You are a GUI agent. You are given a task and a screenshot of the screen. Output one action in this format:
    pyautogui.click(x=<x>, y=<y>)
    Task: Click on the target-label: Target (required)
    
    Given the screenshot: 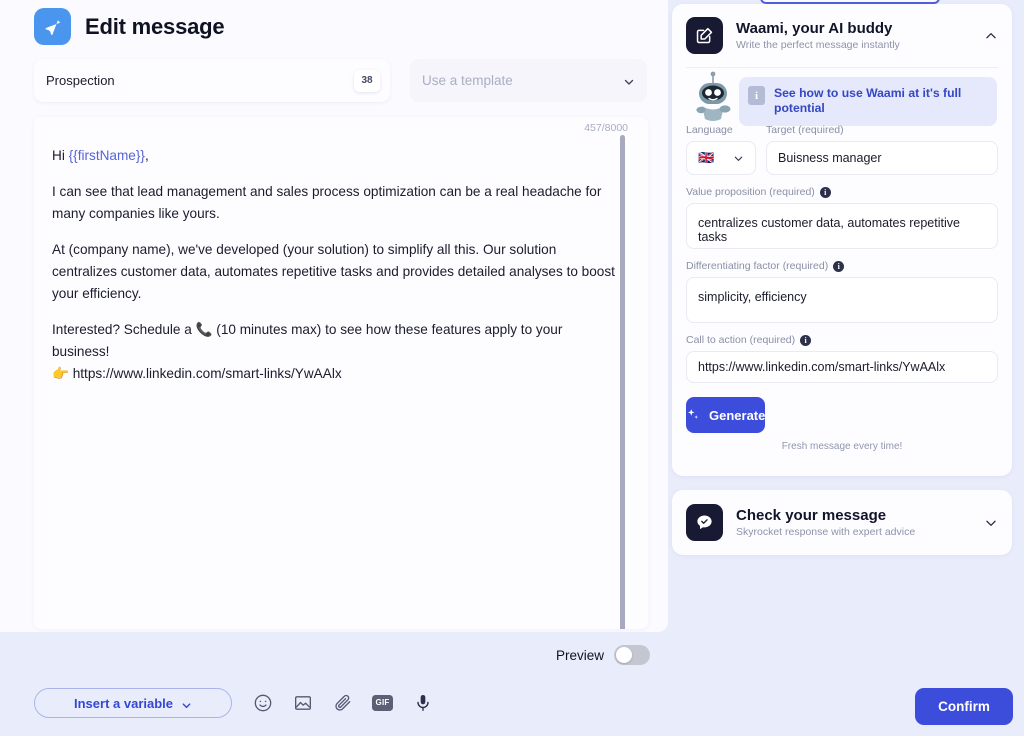 What is the action you would take?
    pyautogui.click(x=805, y=130)
    